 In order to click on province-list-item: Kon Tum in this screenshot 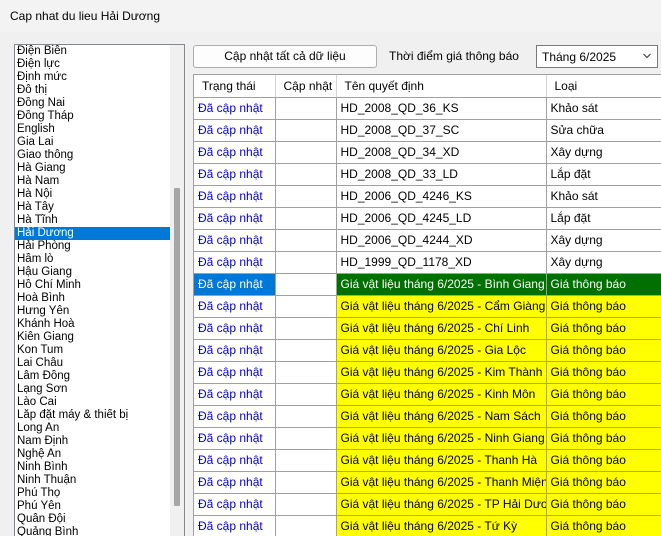, I will do `click(93, 350)`.